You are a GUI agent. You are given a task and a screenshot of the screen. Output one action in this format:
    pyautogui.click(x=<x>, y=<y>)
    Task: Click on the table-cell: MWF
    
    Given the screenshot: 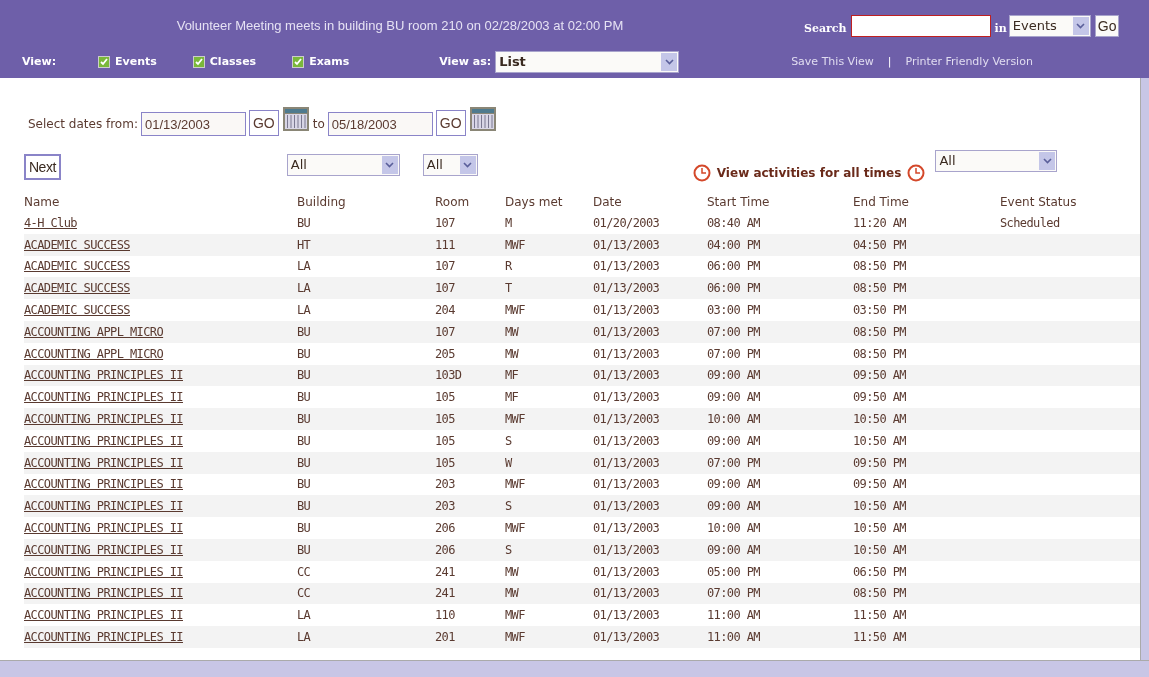 What is the action you would take?
    pyautogui.click(x=515, y=484)
    